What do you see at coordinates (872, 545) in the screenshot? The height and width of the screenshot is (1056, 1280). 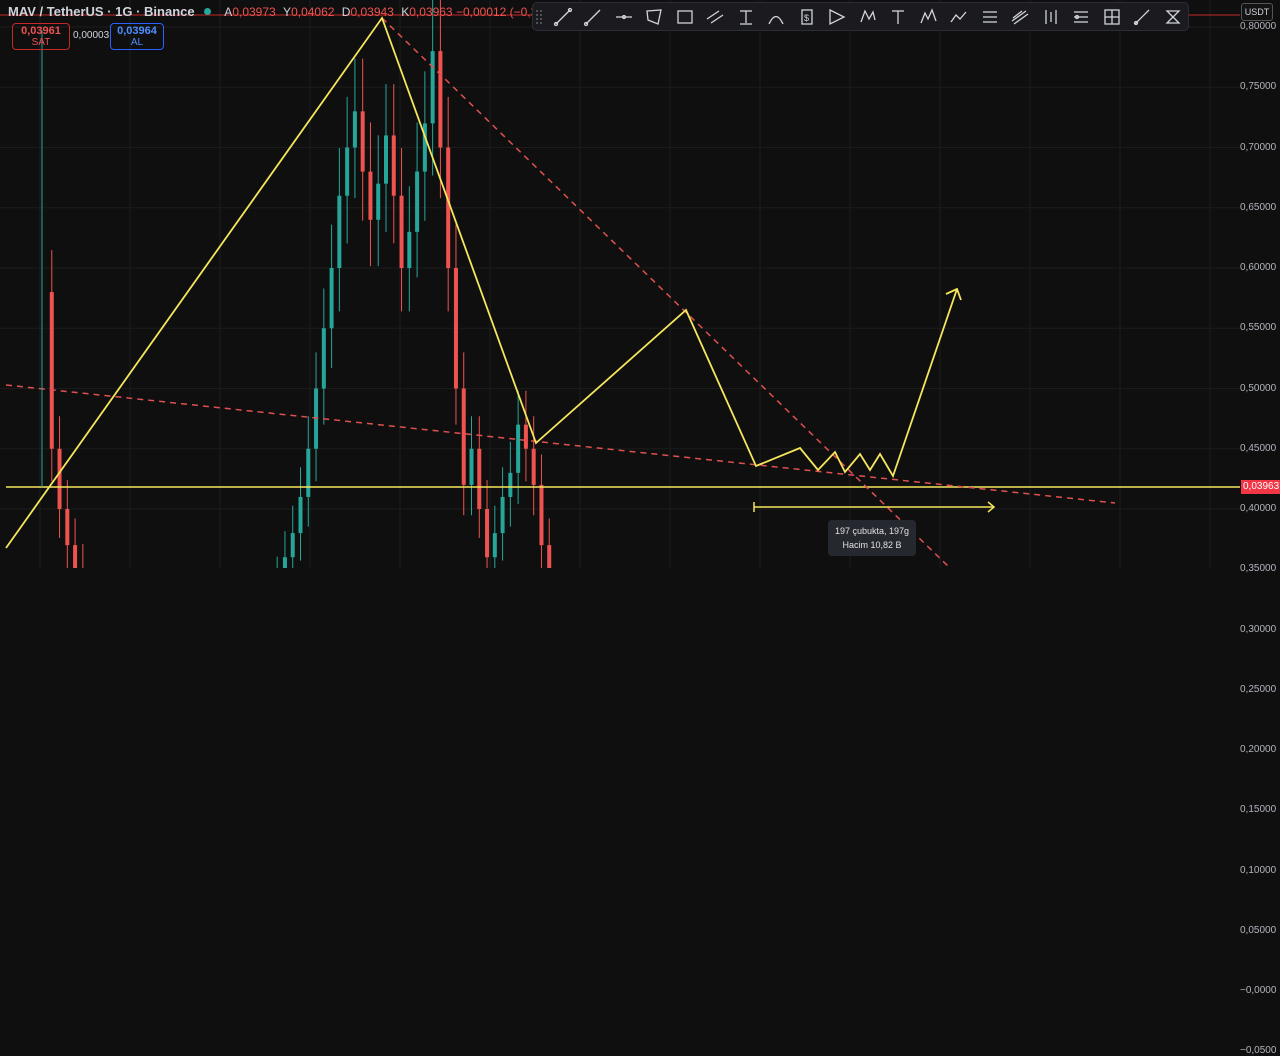 I see `measure-volume: Hacim 10,82 B` at bounding box center [872, 545].